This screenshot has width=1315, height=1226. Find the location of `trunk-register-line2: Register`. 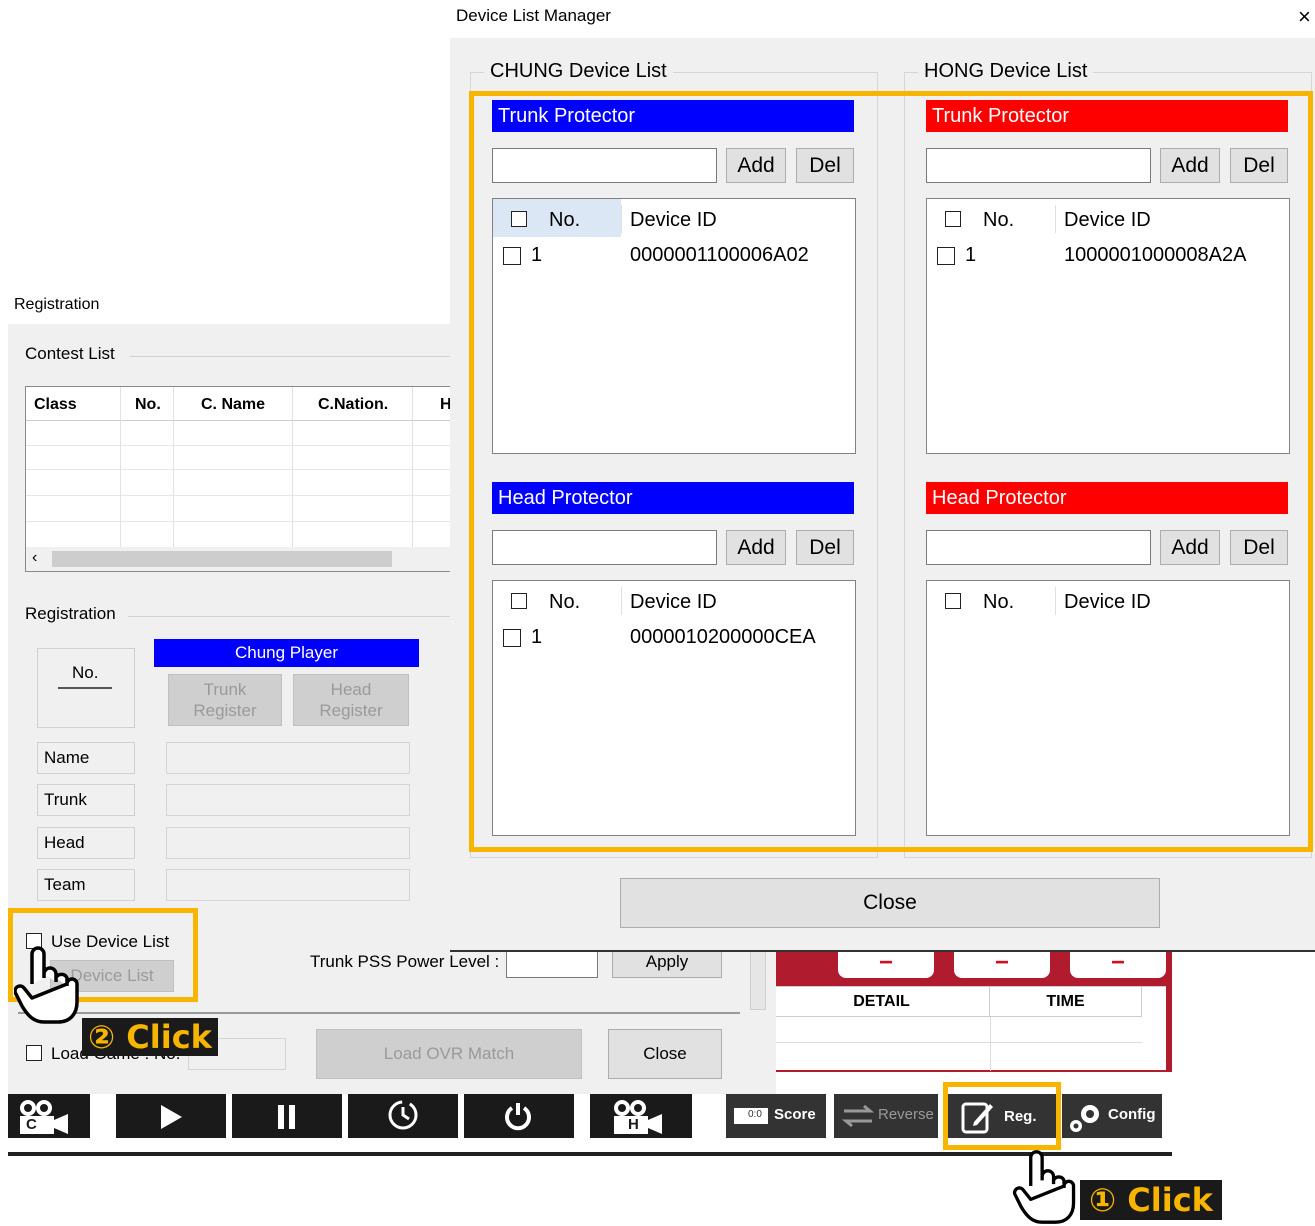

trunk-register-line2: Register is located at coordinates (225, 710).